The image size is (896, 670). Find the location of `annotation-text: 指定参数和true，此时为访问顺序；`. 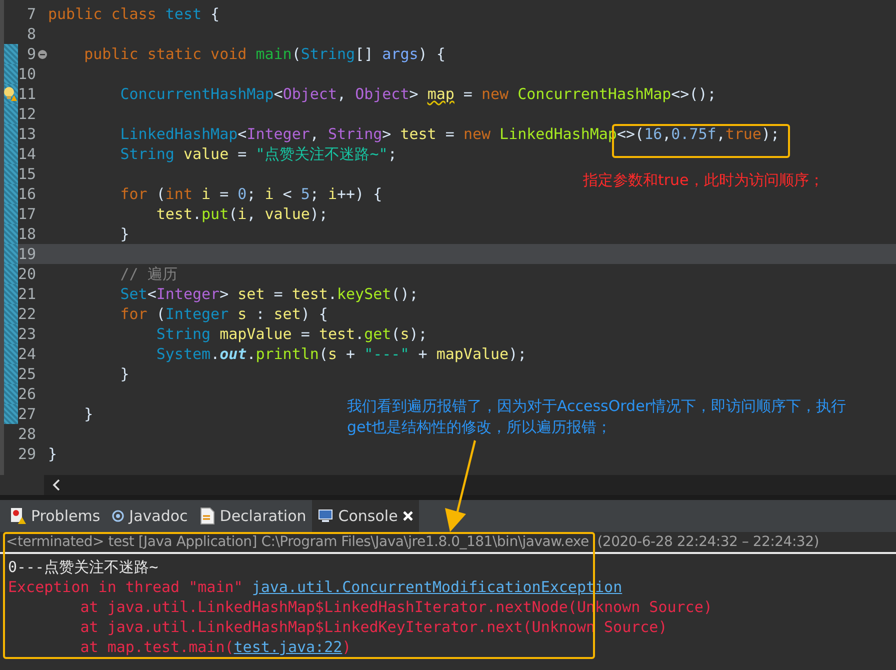

annotation-text: 指定参数和true，此时为访问顺序； is located at coordinates (703, 180).